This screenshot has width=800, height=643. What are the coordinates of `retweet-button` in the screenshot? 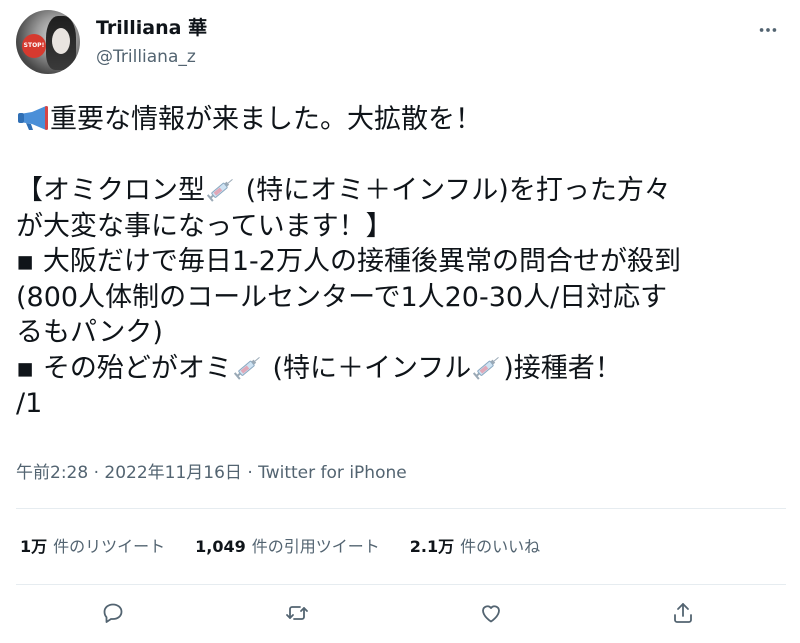 It's located at (297, 613).